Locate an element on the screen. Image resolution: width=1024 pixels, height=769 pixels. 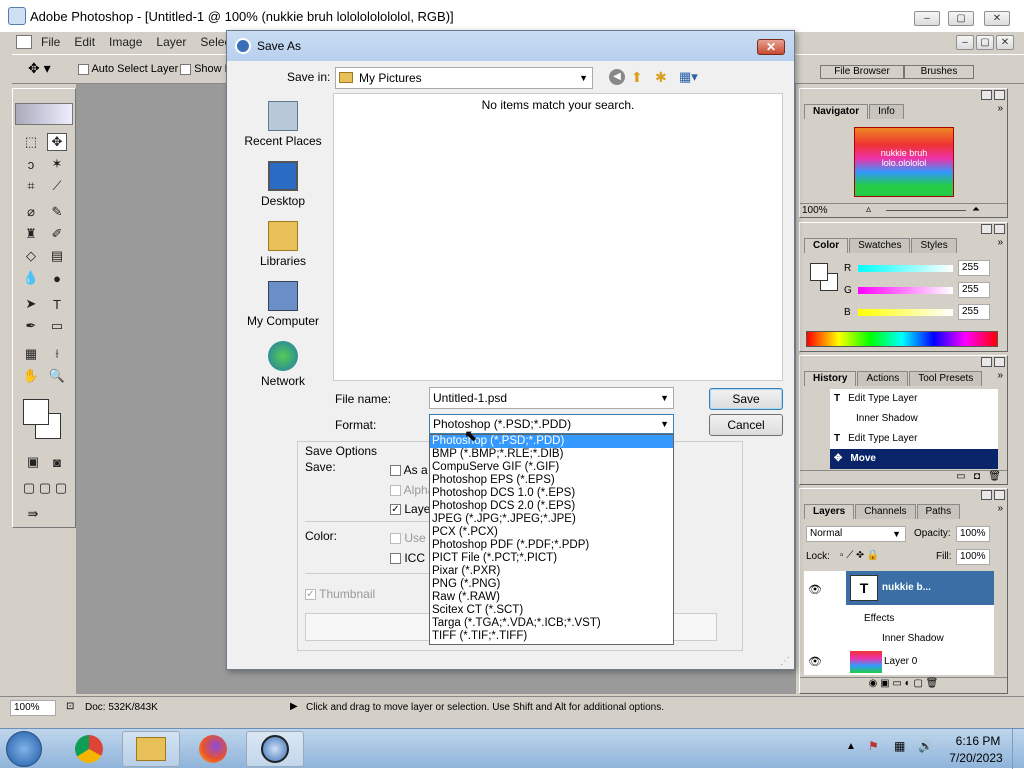
magic-wand-icon: ✶ is located at coordinates (57, 164).